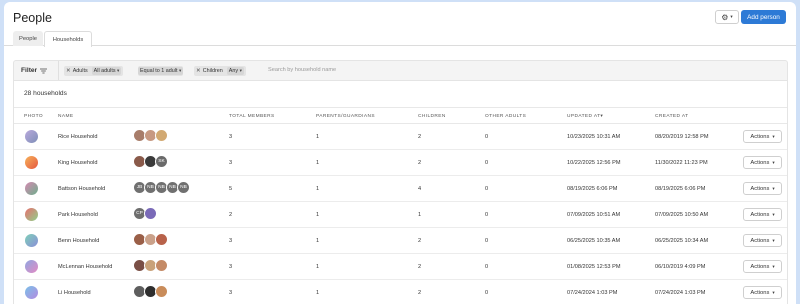  Describe the element at coordinates (505, 116) in the screenshot. I see `column-header-other-adults: OTHER ADULTS` at that location.